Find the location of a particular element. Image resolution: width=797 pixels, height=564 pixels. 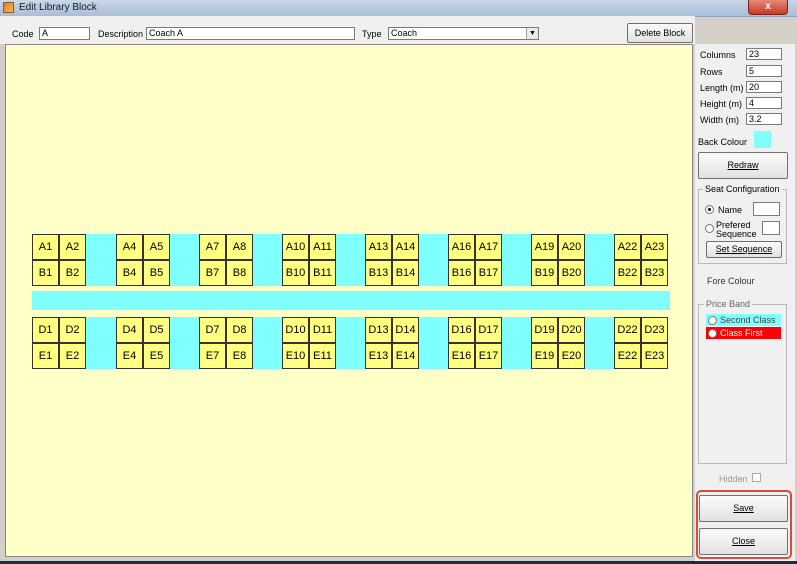

price-band-item: Class First is located at coordinates (743, 333).